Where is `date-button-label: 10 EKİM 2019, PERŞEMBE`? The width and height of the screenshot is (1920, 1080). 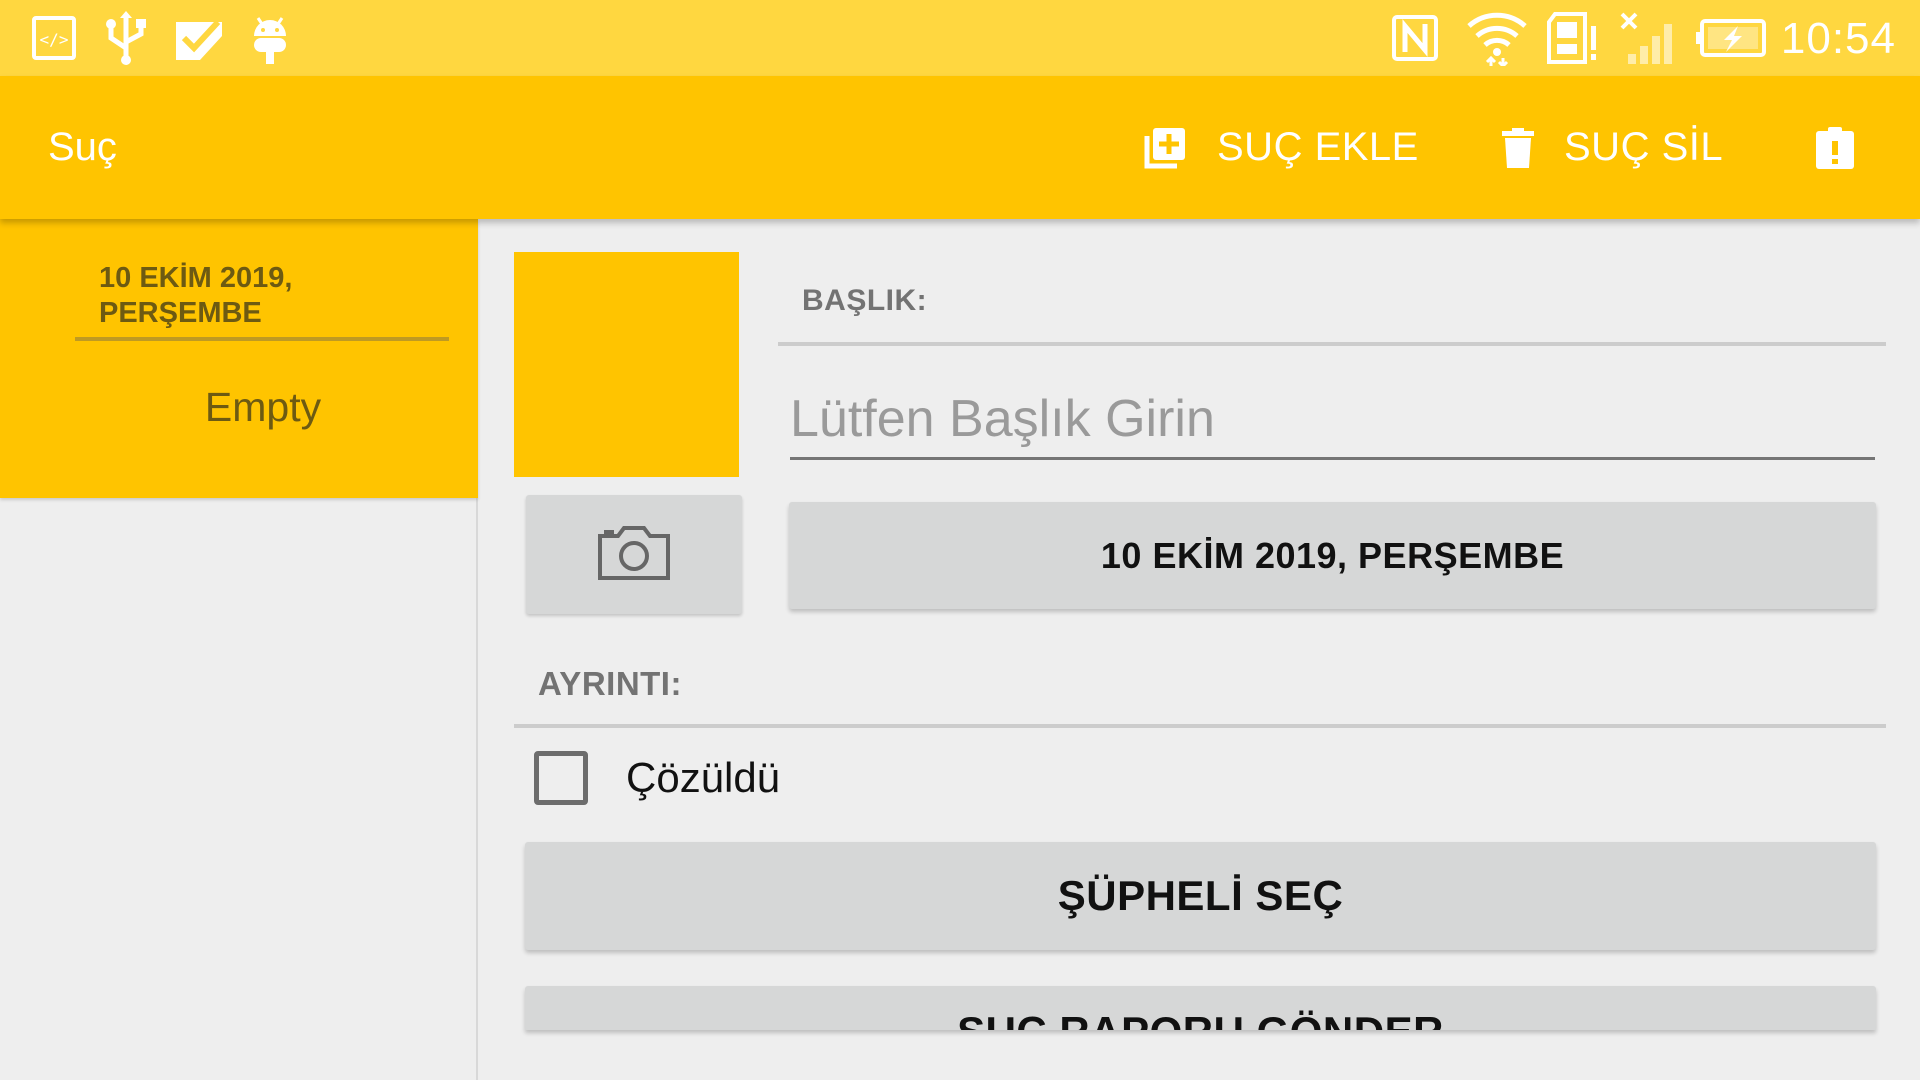 date-button-label: 10 EKİM 2019, PERŞEMBE is located at coordinates (1332, 555).